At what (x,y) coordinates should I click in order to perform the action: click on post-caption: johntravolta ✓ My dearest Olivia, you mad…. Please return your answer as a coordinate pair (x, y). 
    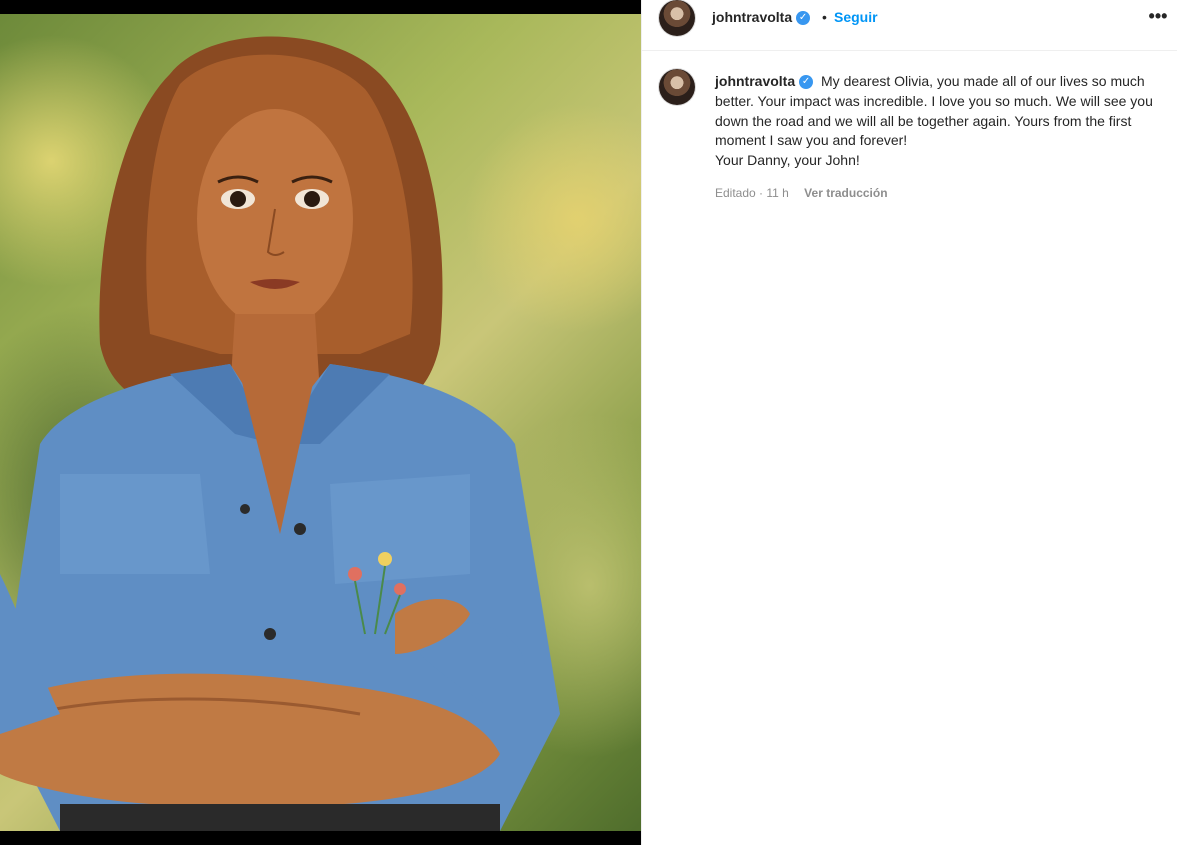
    Looking at the image, I should click on (940, 121).